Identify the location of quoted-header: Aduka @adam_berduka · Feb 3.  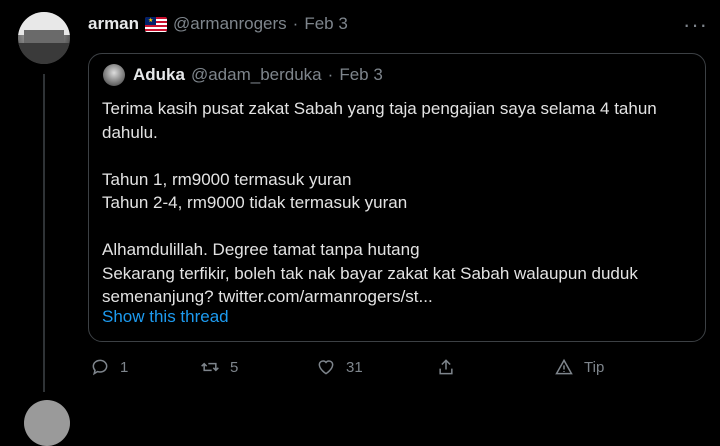
(258, 75).